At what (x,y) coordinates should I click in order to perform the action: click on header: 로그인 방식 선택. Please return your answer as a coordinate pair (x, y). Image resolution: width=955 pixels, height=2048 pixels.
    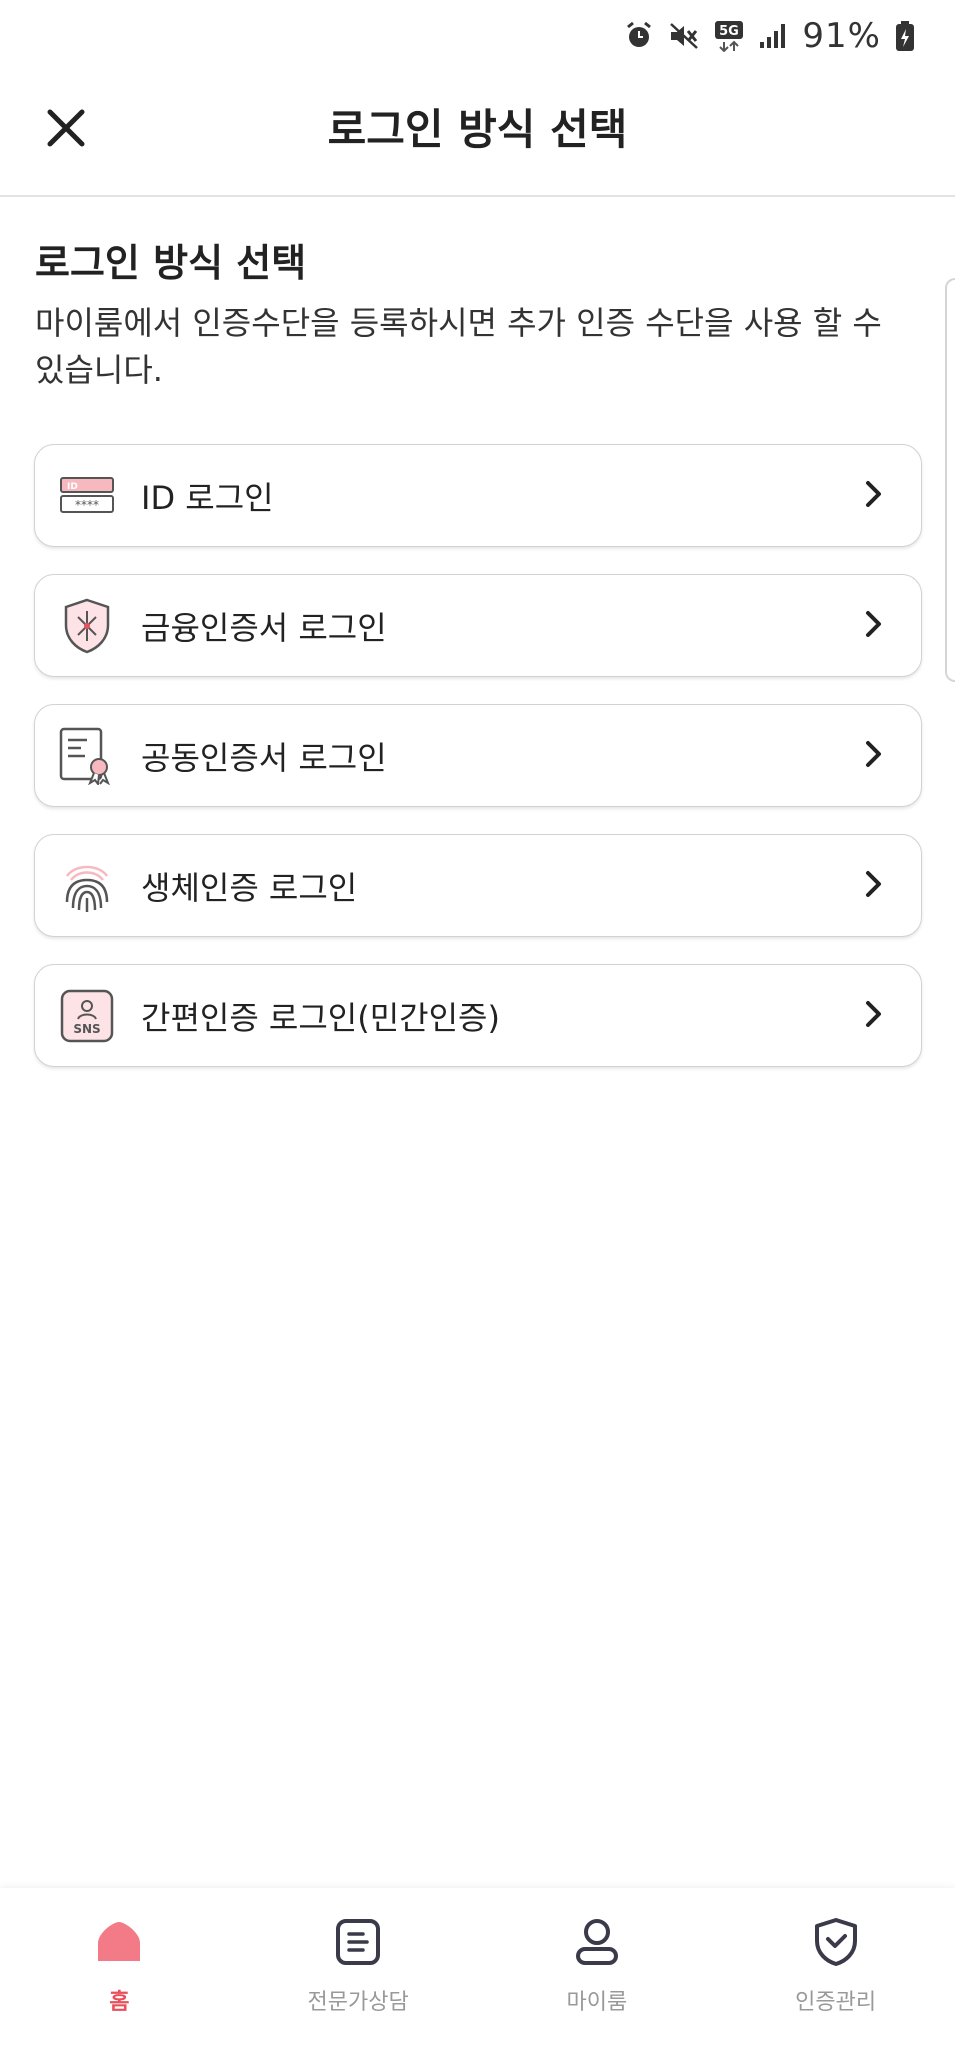
    Looking at the image, I should click on (477, 134).